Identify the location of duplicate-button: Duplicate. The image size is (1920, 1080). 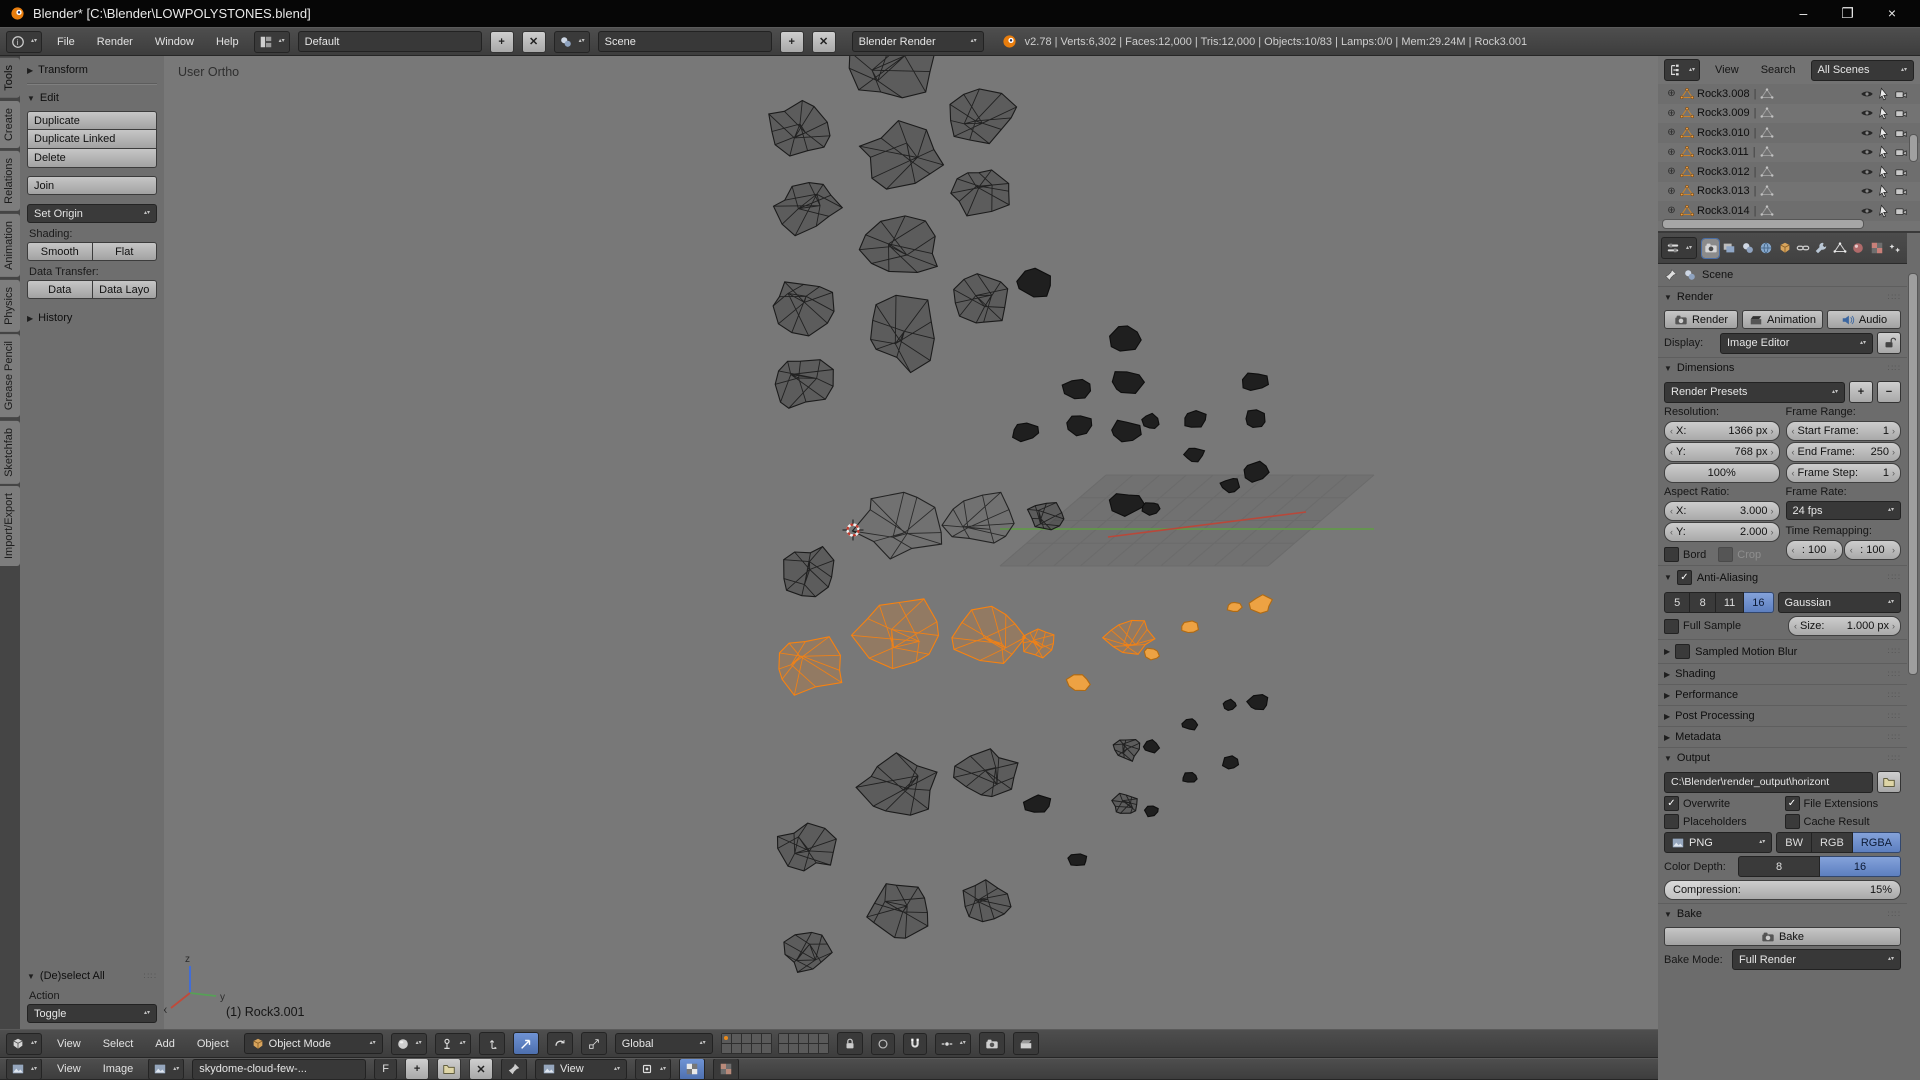
(92, 120).